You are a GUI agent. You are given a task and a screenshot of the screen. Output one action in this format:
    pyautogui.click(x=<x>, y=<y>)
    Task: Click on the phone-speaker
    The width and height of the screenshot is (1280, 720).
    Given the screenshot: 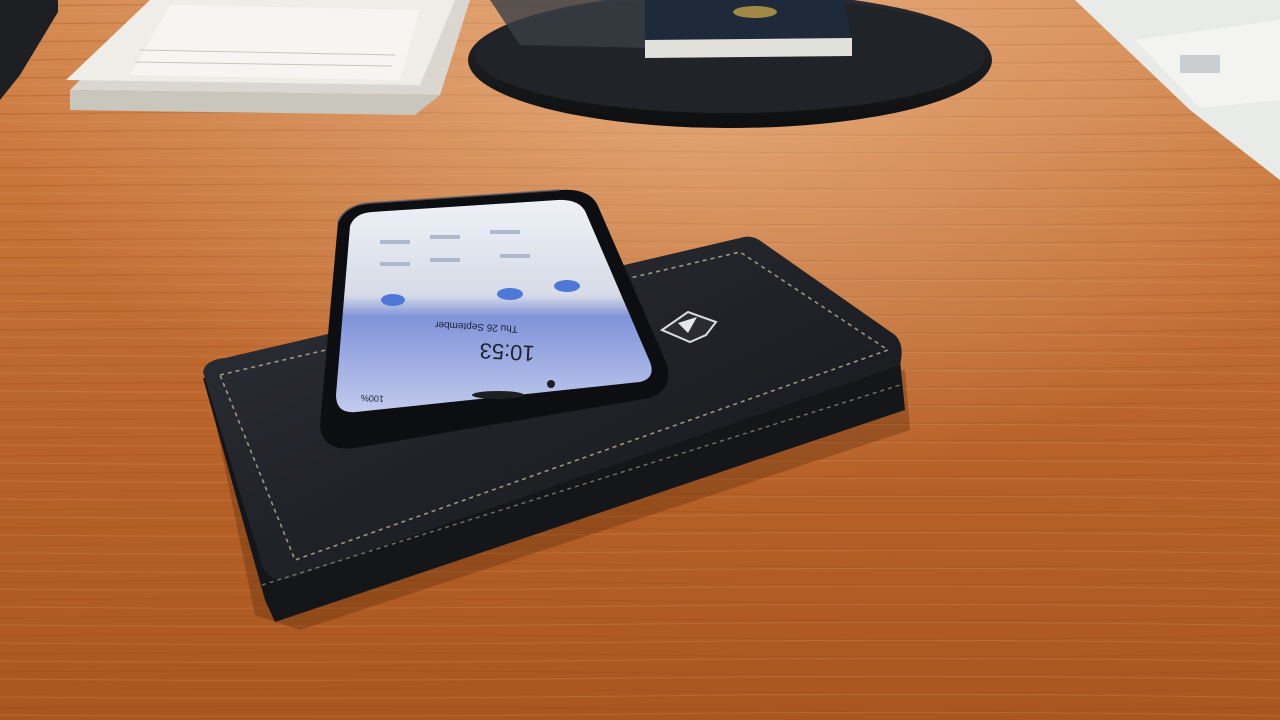 What is the action you would take?
    pyautogui.click(x=498, y=395)
    